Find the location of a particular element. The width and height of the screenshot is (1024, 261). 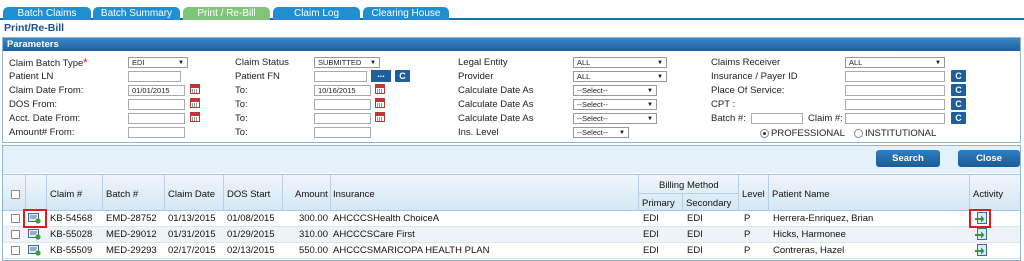

tab-batch-summary: Batch Summary is located at coordinates (136, 13).